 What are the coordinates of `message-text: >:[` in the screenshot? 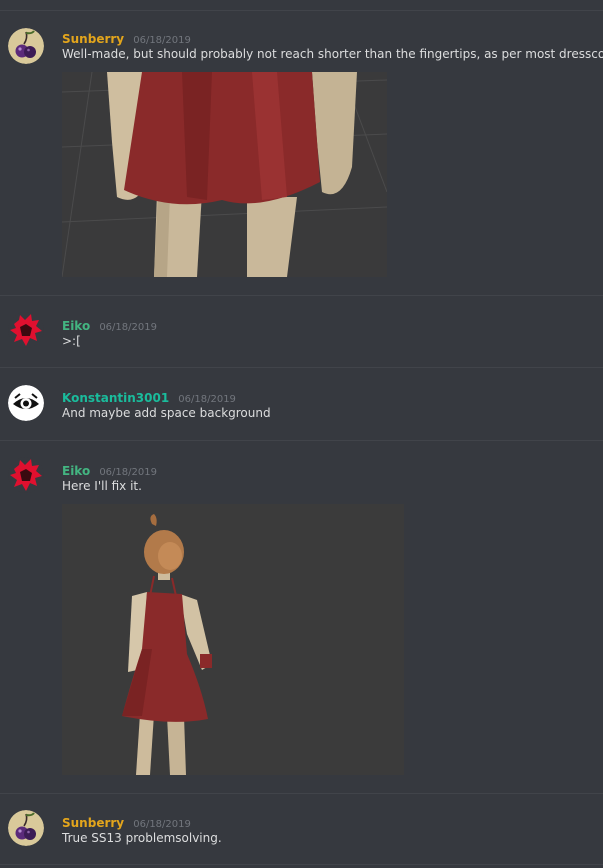 It's located at (71, 341).